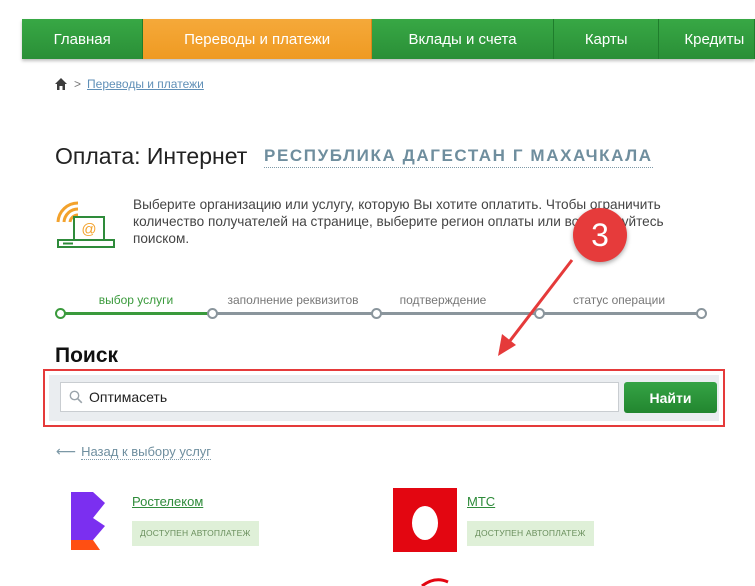 This screenshot has width=755, height=586. Describe the element at coordinates (61, 84) in the screenshot. I see `home-icon` at that location.